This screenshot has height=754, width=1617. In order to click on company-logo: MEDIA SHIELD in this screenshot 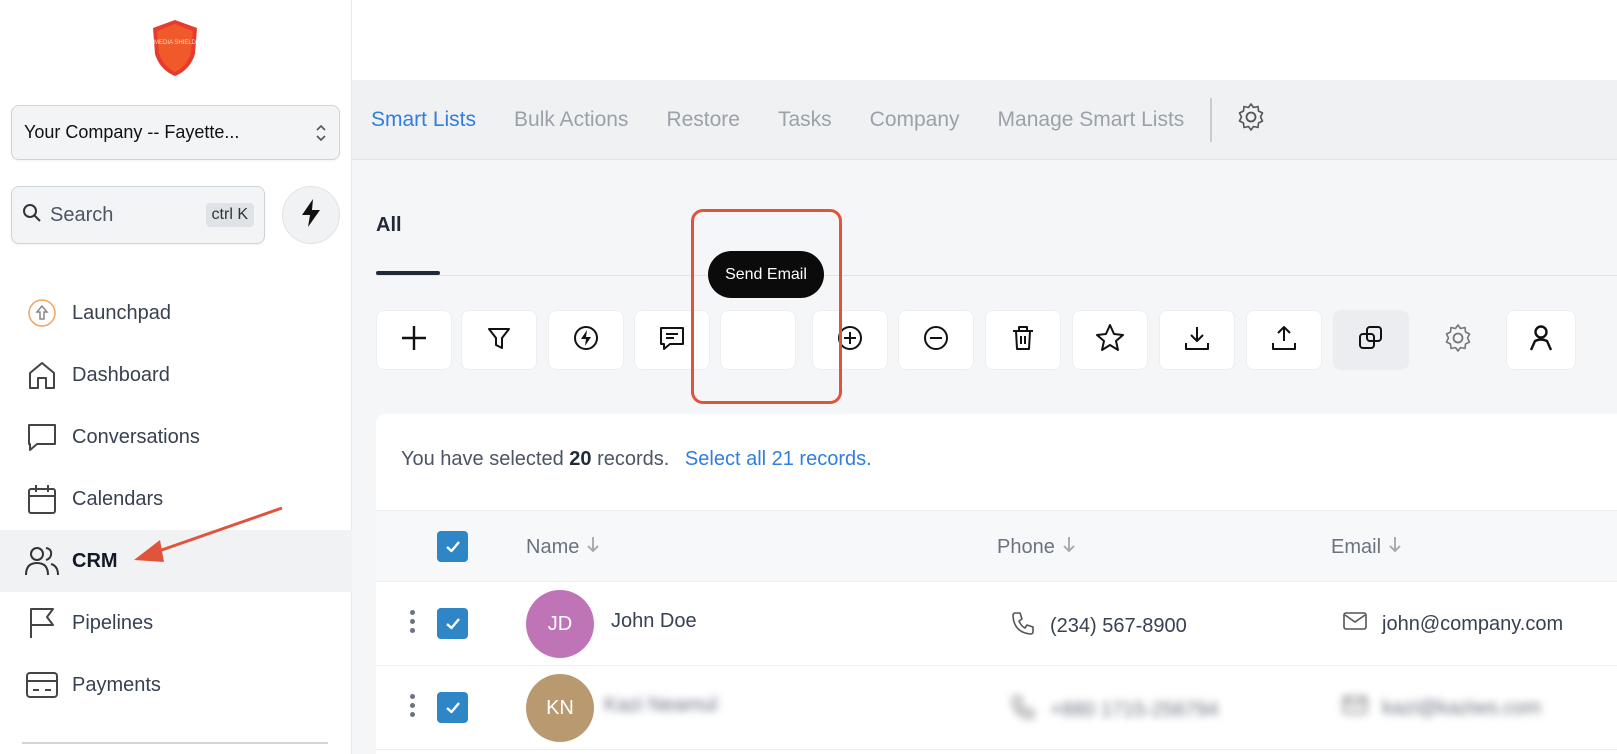, I will do `click(175, 48)`.